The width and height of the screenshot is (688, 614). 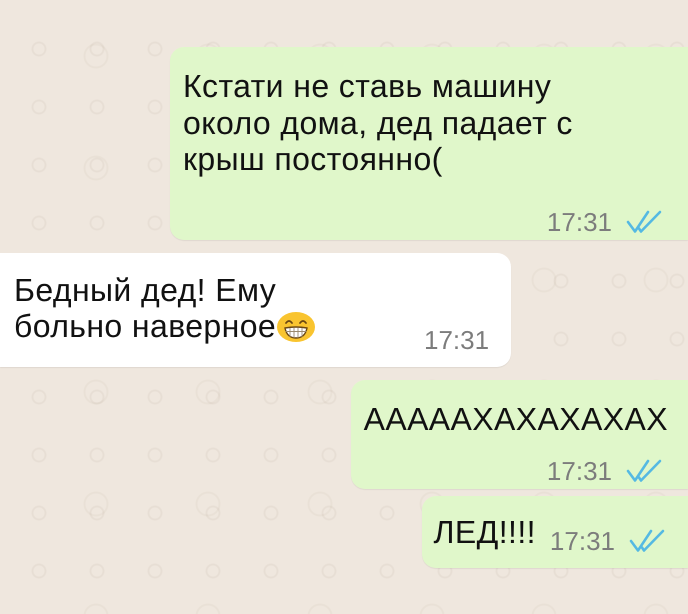 I want to click on message-text: ЛЕД!!!!, so click(x=485, y=532).